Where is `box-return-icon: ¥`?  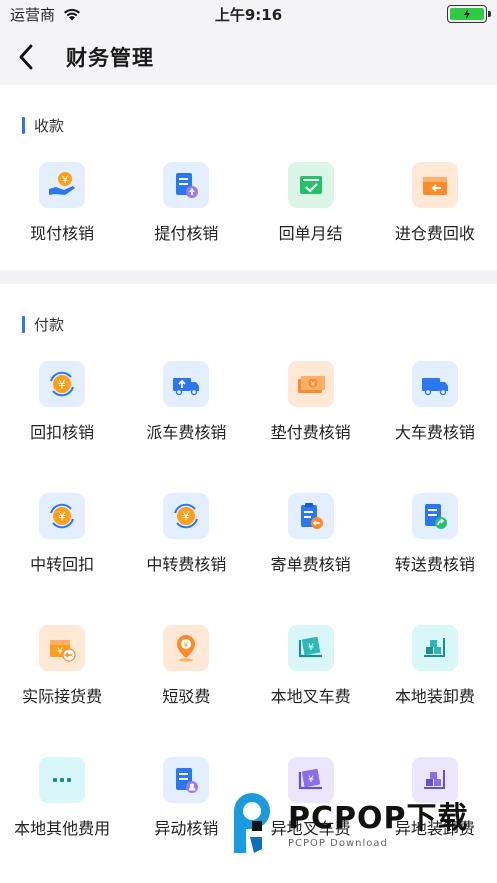
box-return-icon: ¥ is located at coordinates (62, 648).